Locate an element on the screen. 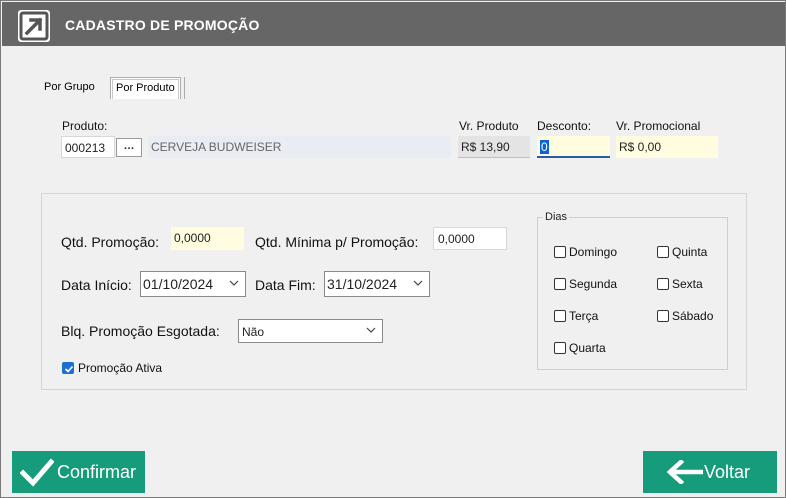  desconto-field: 0 is located at coordinates (573, 147).